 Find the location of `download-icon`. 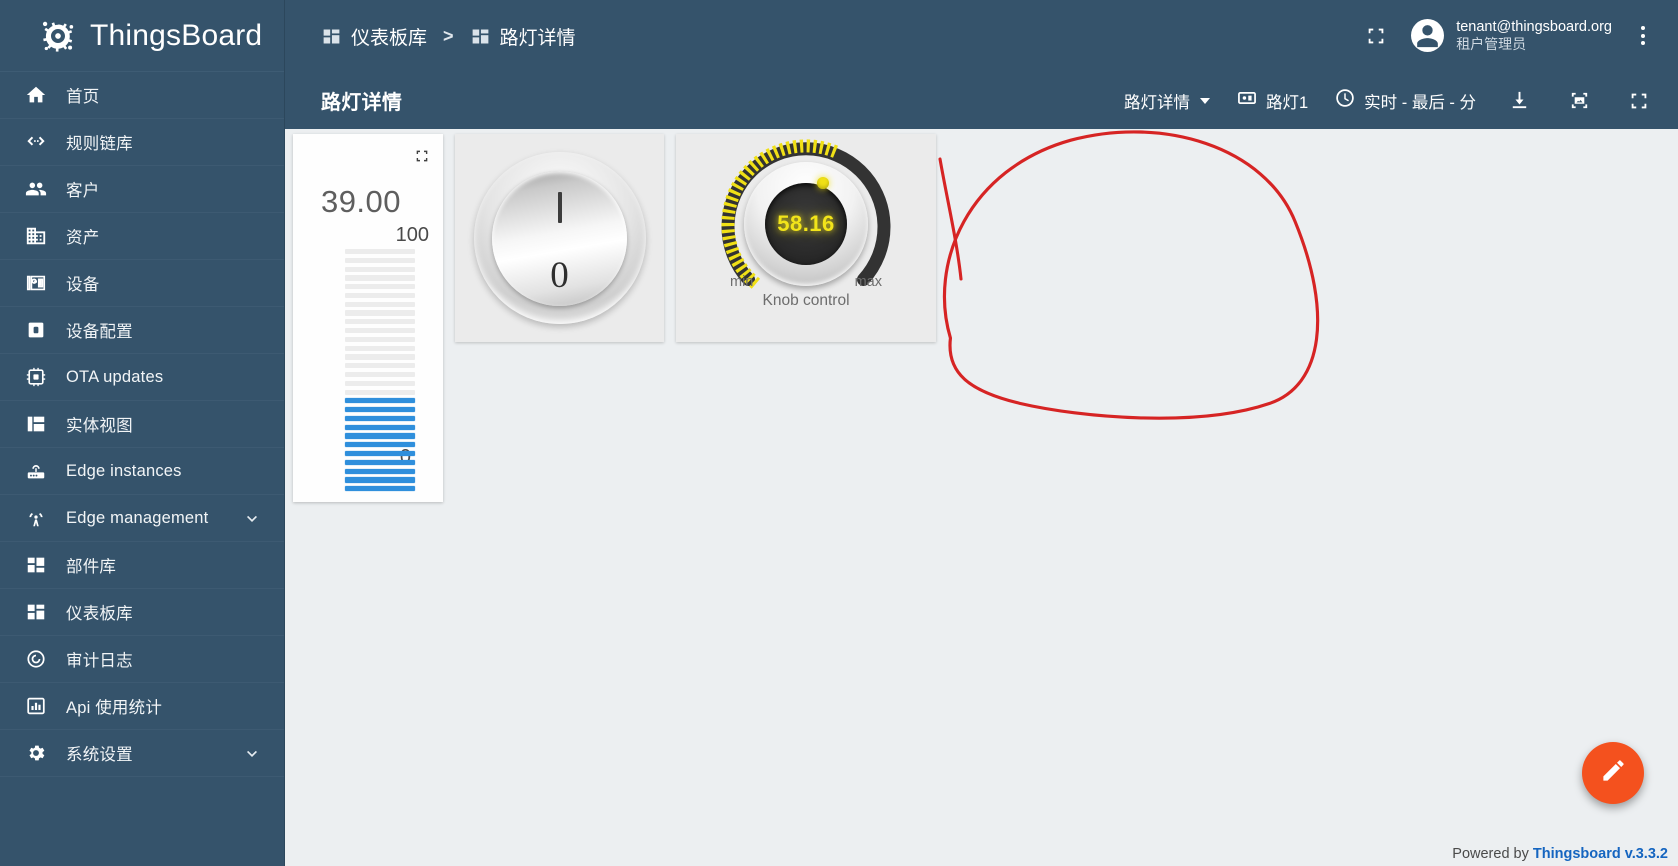

download-icon is located at coordinates (1519, 101).